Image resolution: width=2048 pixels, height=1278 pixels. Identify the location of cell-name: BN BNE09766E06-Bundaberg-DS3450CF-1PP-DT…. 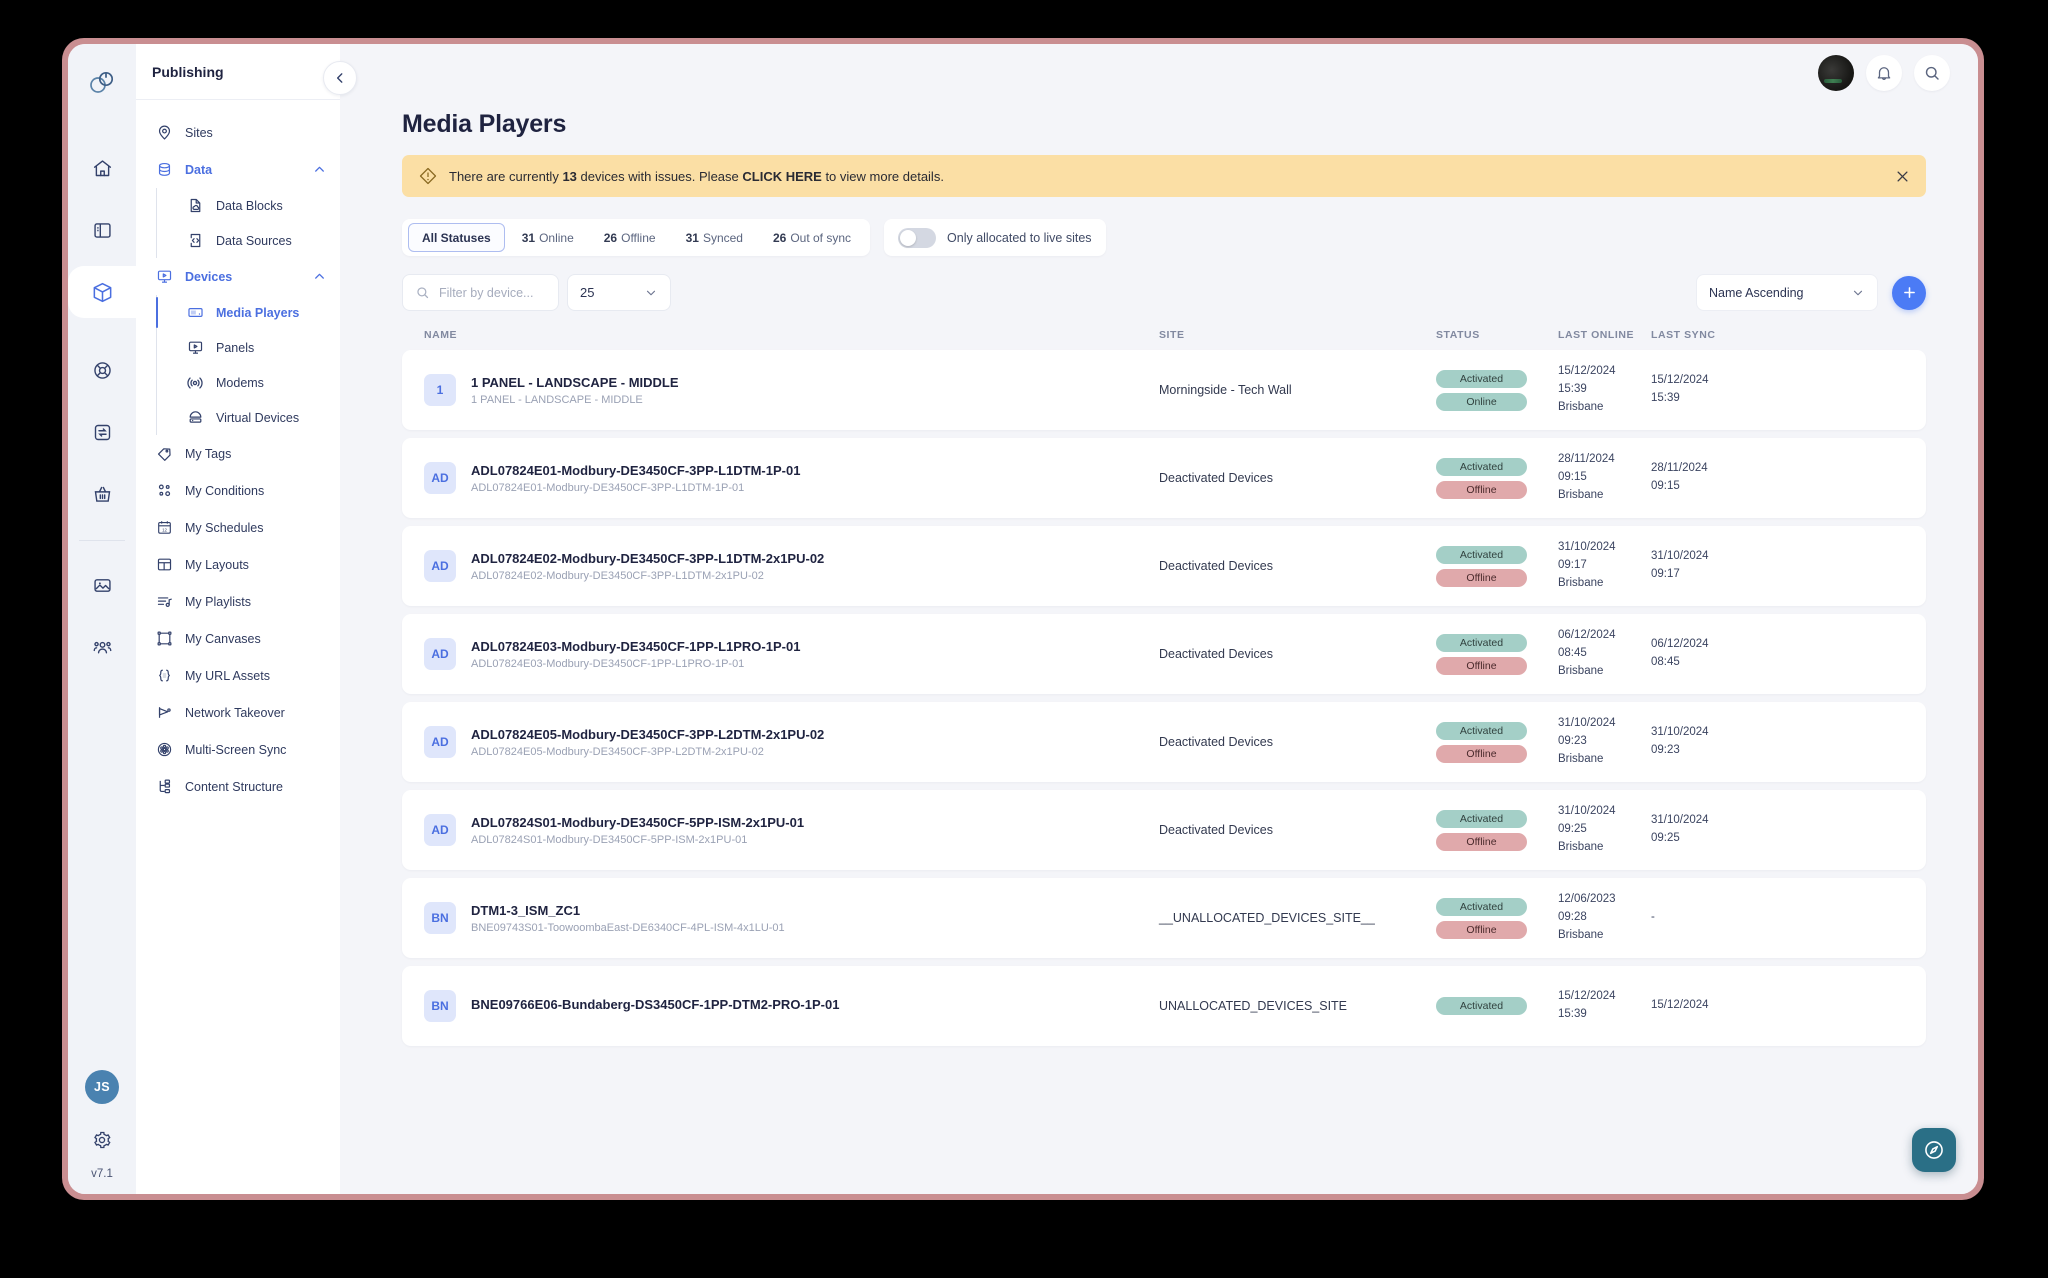
(791, 1006).